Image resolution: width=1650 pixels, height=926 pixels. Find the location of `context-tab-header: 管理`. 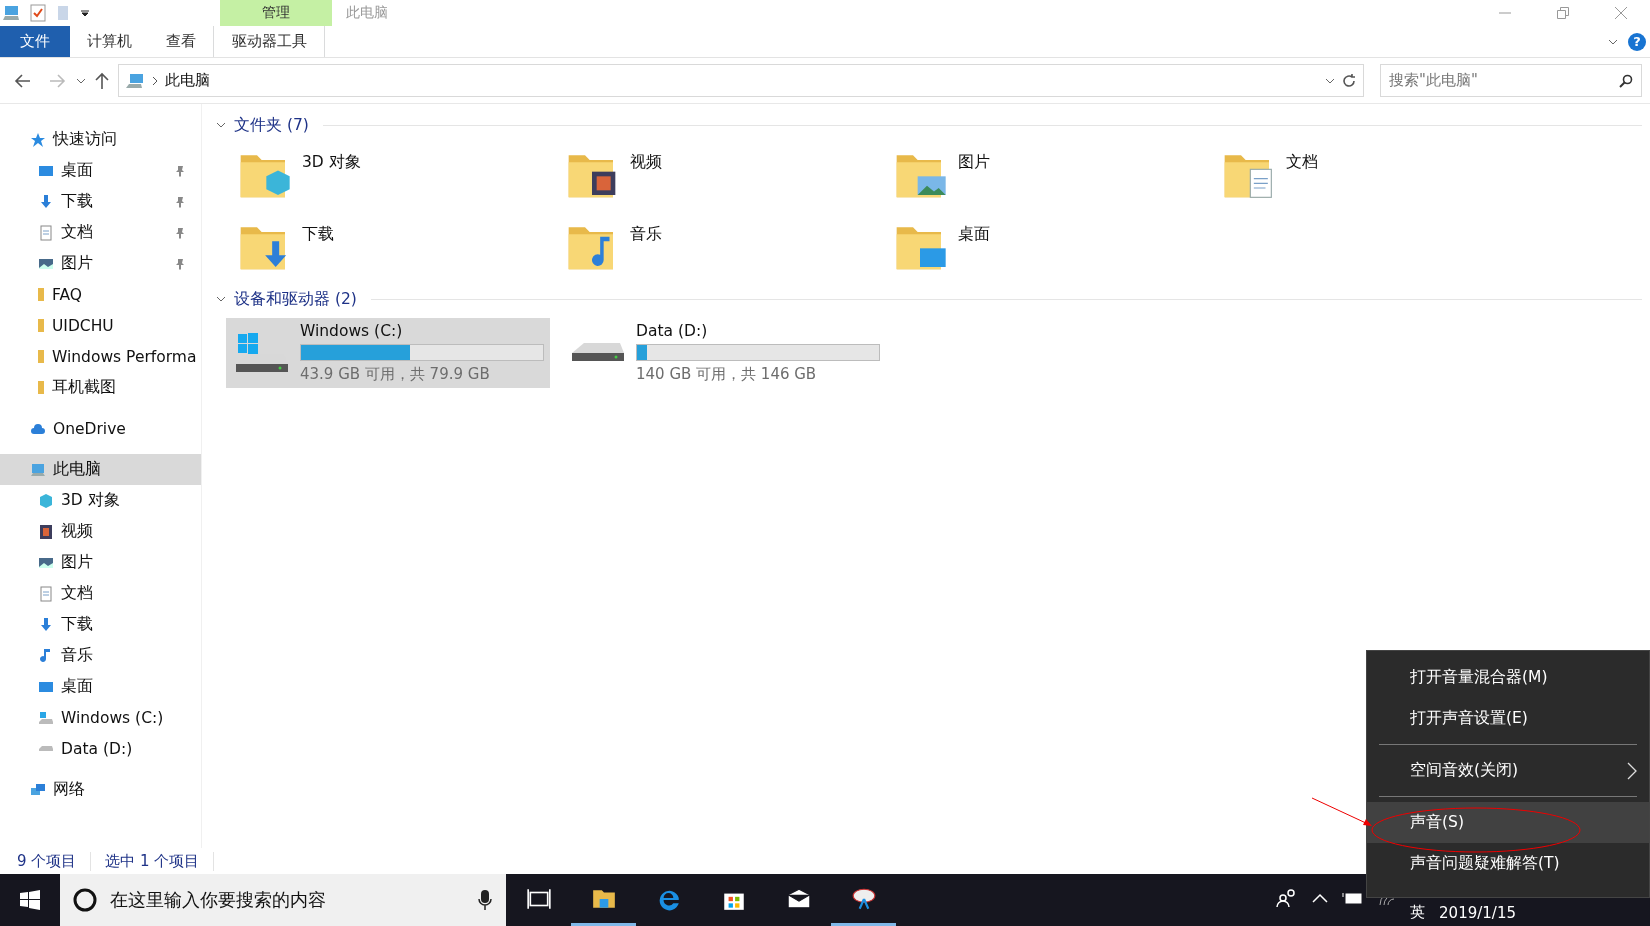

context-tab-header: 管理 is located at coordinates (276, 13).